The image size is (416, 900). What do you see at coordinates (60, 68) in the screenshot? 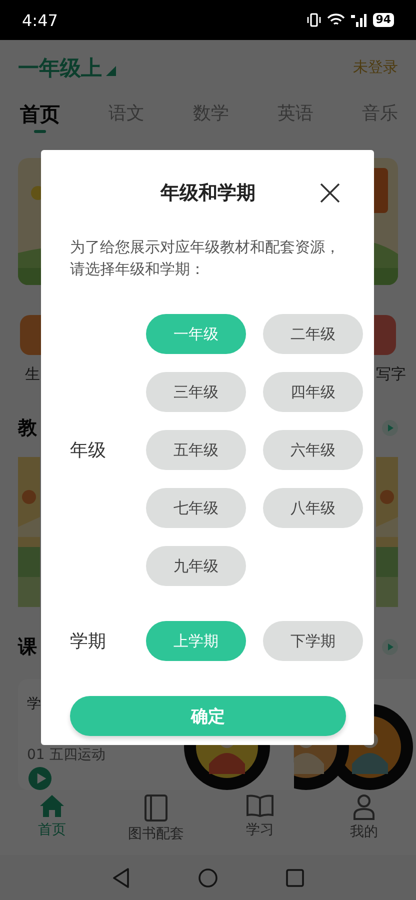
I see `grade-selector: 一年级上` at bounding box center [60, 68].